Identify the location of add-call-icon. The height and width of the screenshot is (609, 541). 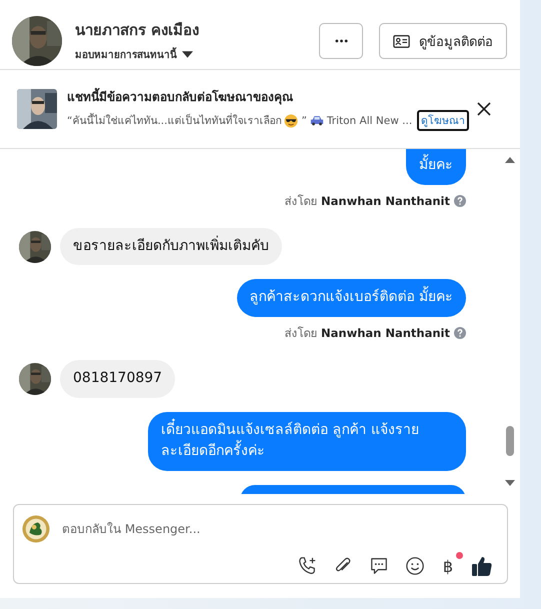
(306, 566).